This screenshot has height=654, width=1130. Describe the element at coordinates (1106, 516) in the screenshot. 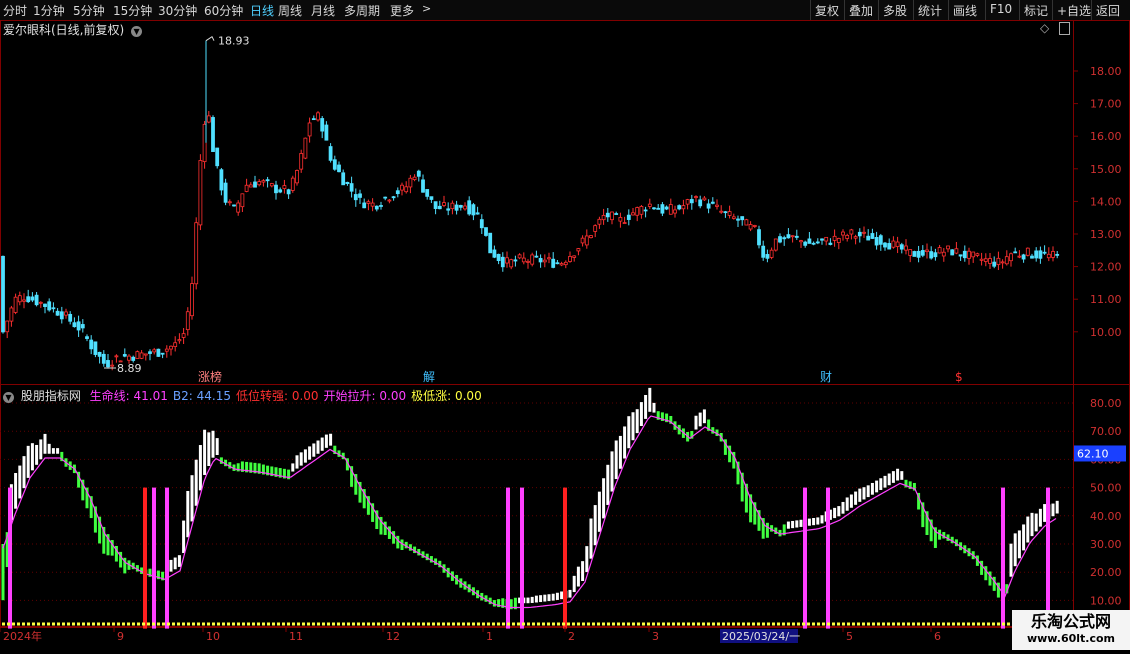

I see `indicator-axis-label-4: 40.00` at that location.